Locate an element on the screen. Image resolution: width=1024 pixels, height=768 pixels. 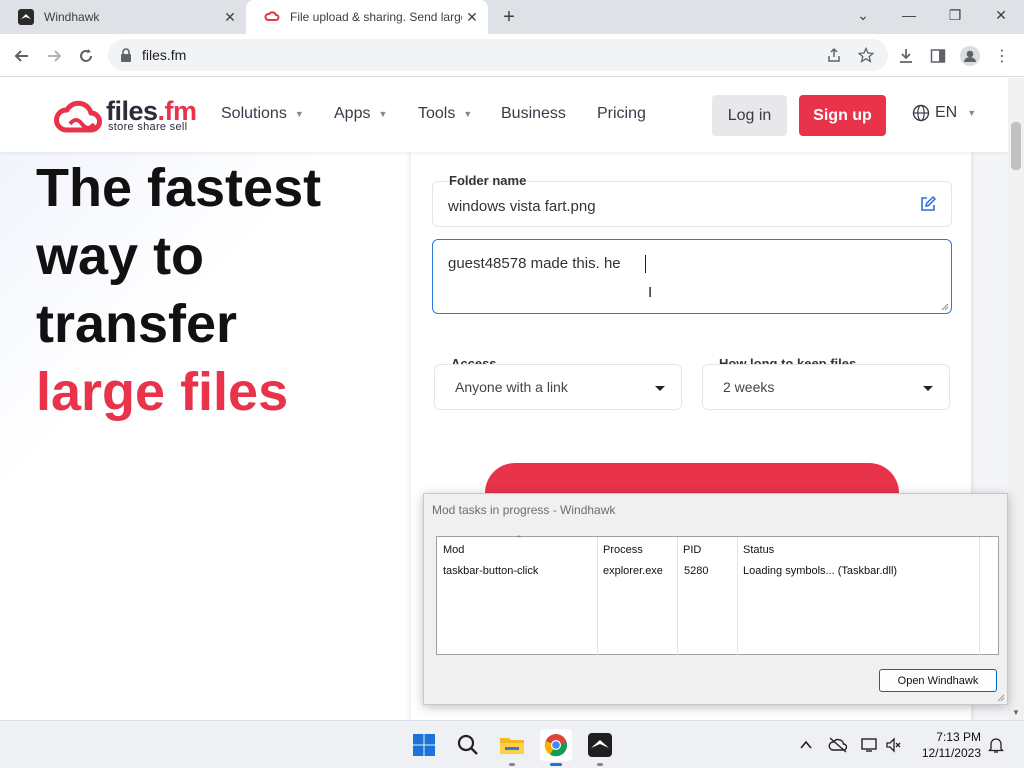
notification-bell-icon is located at coordinates (996, 745).